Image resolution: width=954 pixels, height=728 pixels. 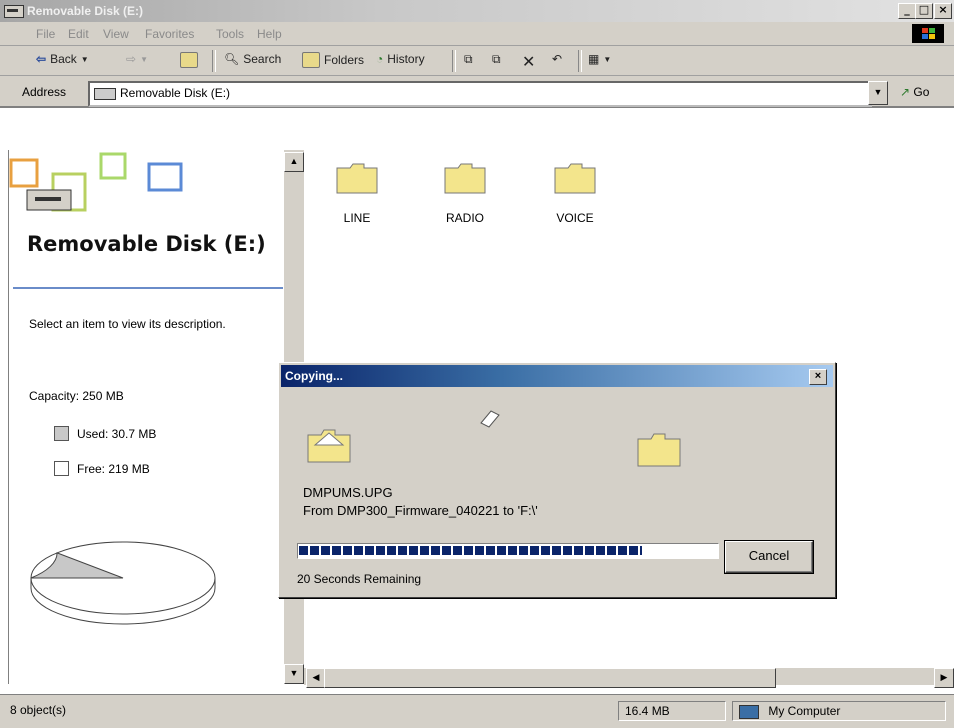 I want to click on progress-fill, so click(x=470, y=550).